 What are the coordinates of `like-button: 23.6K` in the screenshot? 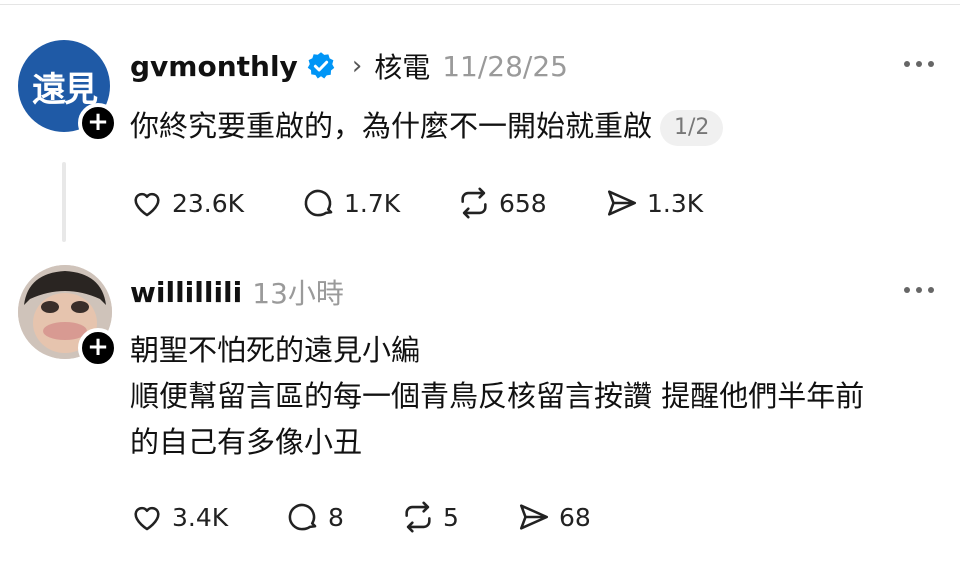 It's located at (216, 203).